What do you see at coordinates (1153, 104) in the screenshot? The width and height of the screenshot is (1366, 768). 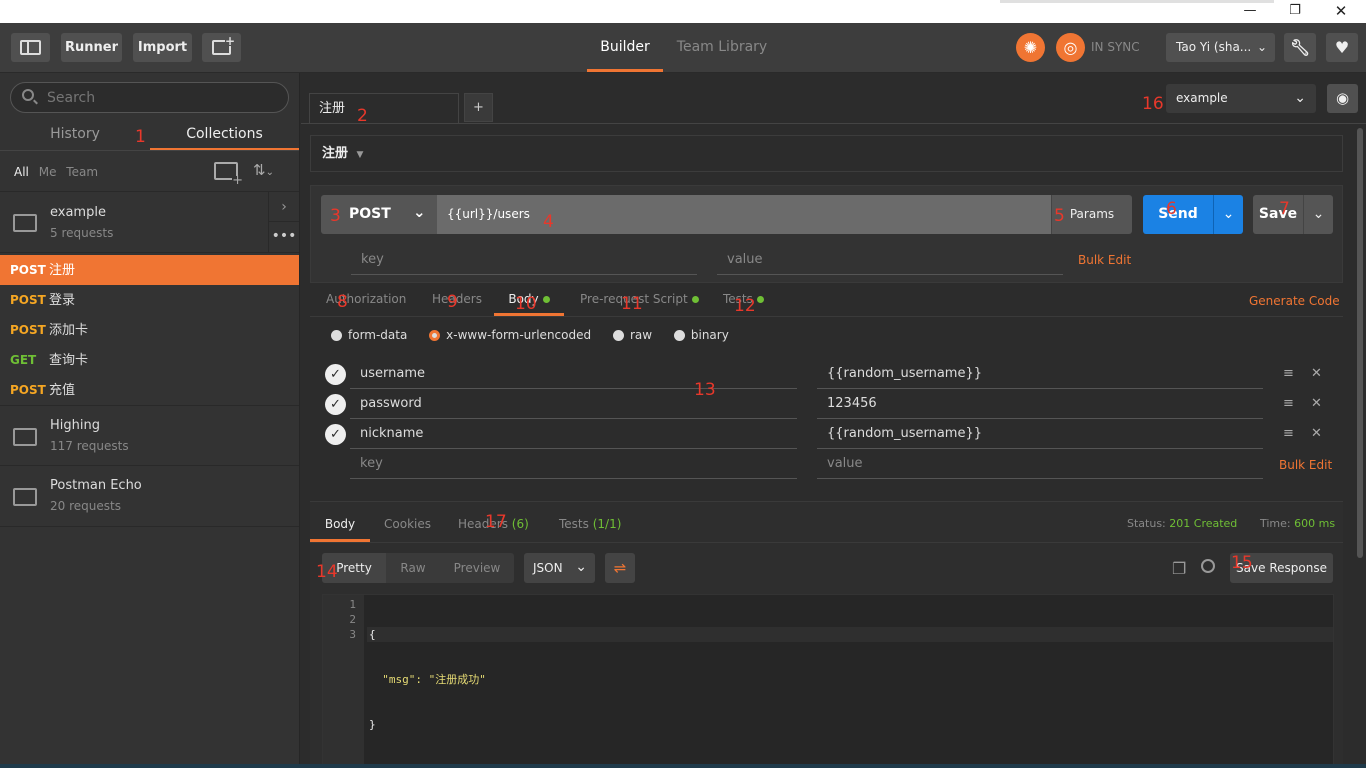 I see `annotation-16: 16` at bounding box center [1153, 104].